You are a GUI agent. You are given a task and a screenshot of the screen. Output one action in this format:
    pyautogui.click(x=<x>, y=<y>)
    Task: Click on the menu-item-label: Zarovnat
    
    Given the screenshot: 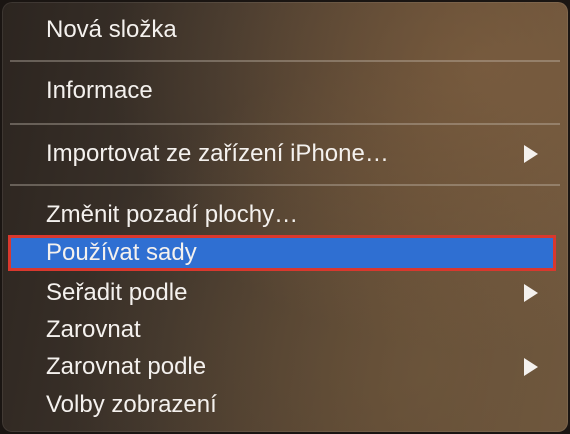 What is the action you would take?
    pyautogui.click(x=93, y=329)
    